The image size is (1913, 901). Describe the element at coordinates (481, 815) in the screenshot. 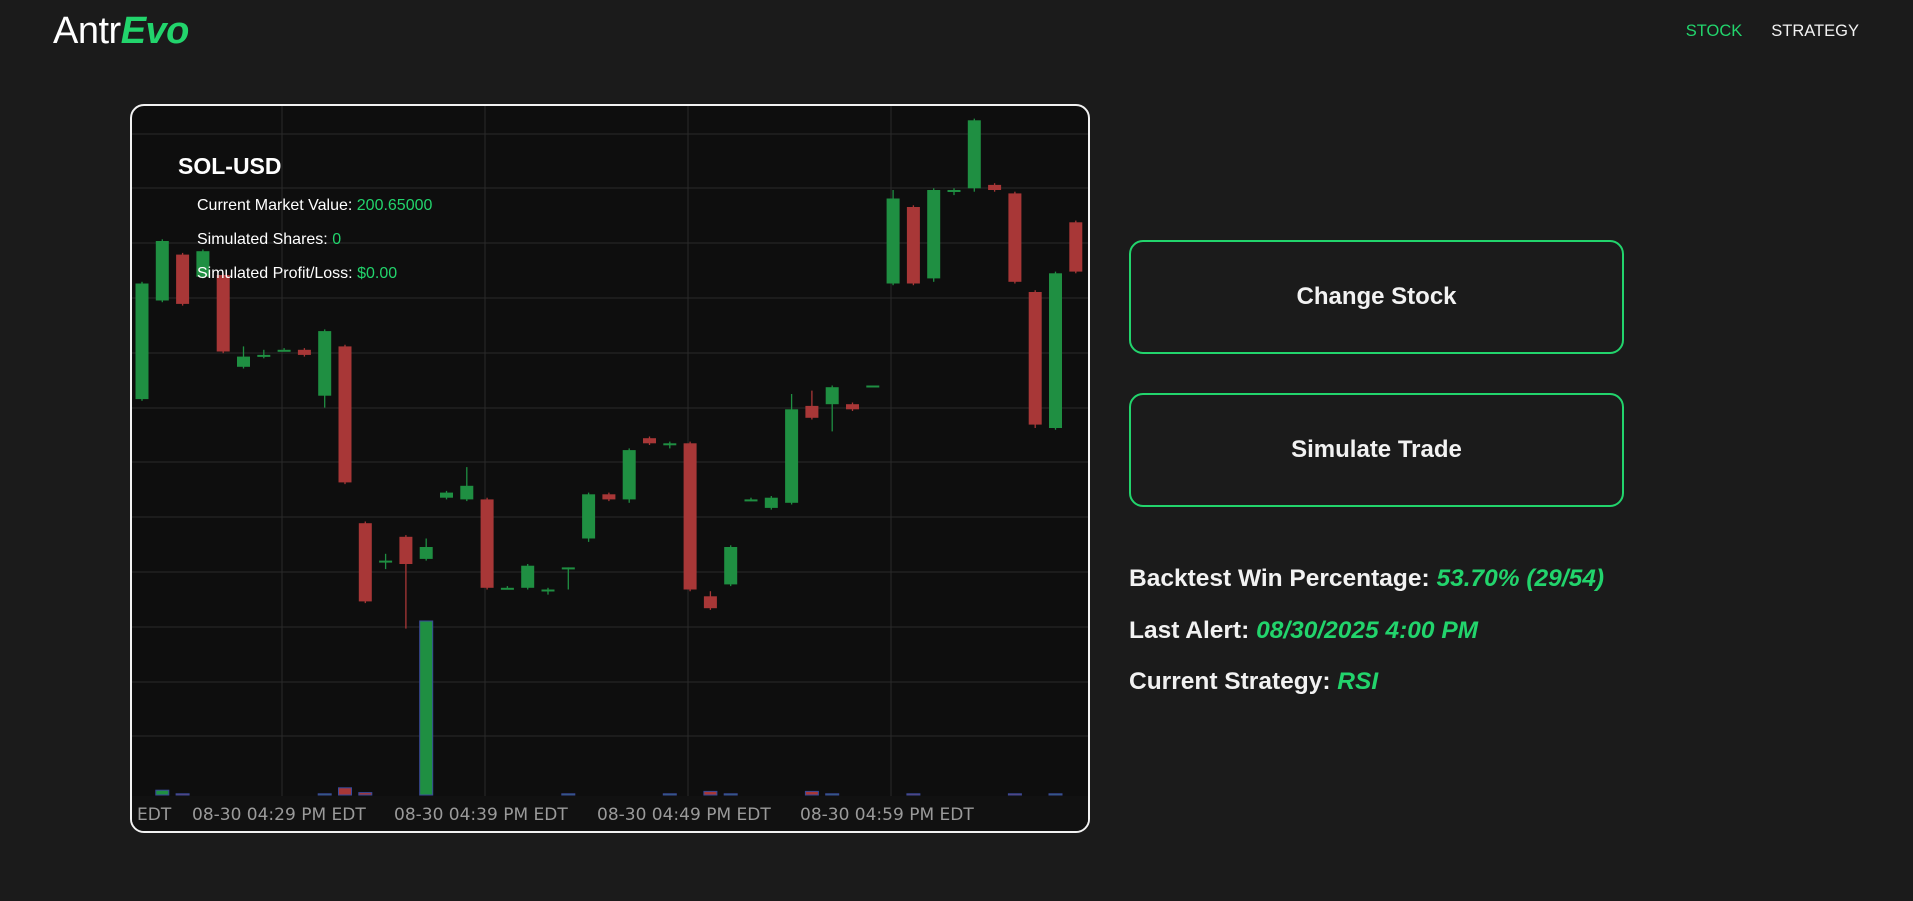

I see `x-tick-label: 08-30 04:39 PM EDT` at that location.